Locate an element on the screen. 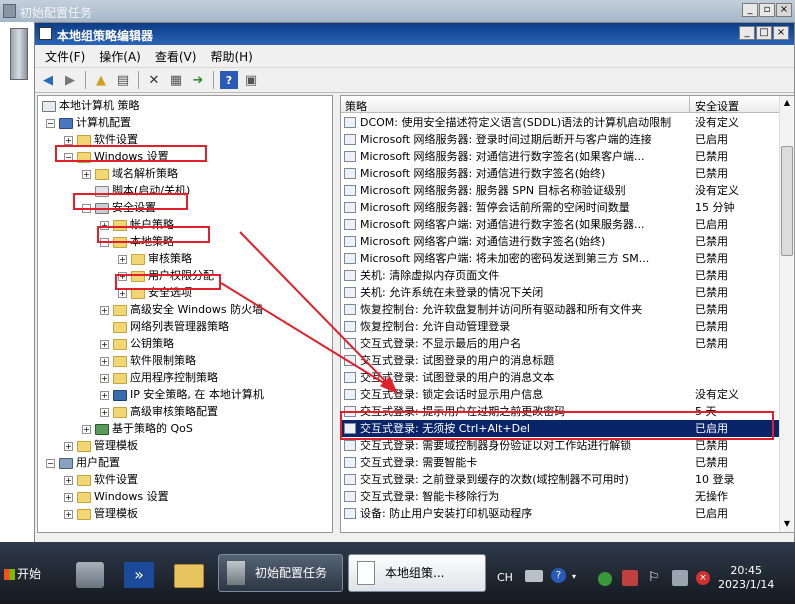 This screenshot has width=795, height=604. start-label: 开始 is located at coordinates (29, 574).